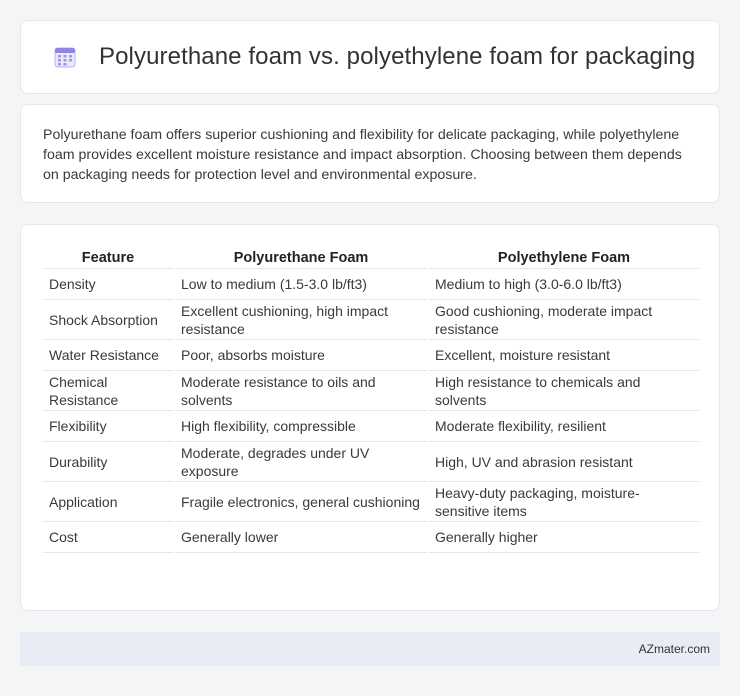 This screenshot has width=740, height=696. I want to click on header-polyethylene: Polyethylene Foam, so click(564, 258).